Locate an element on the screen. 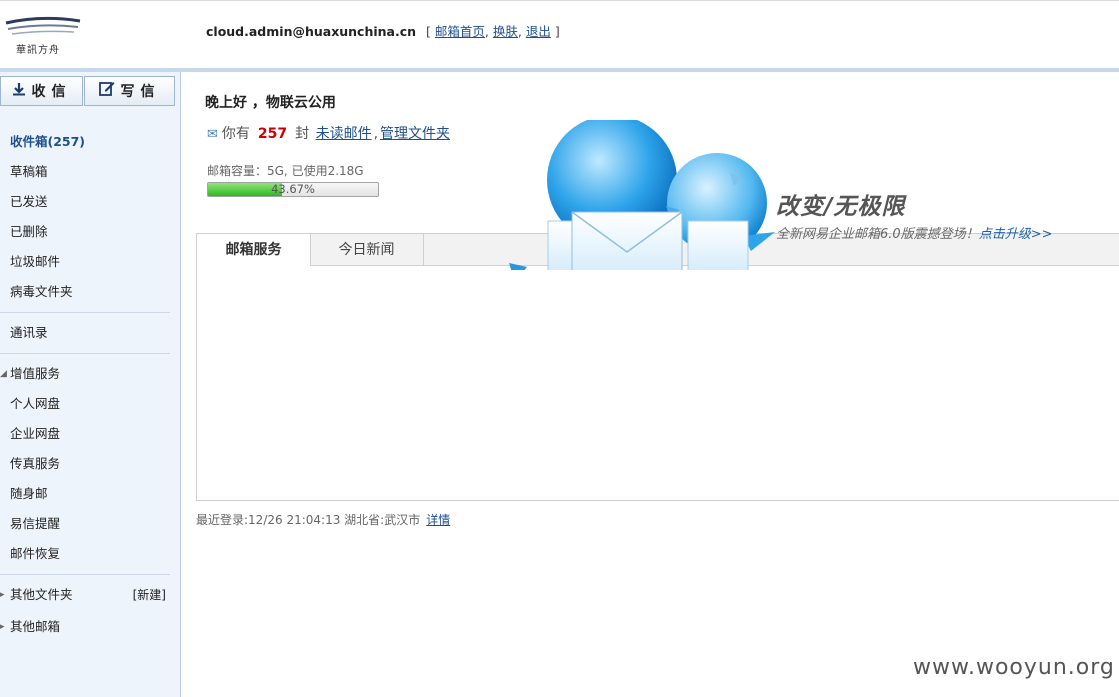 The image size is (1119, 697). folder-deleted: 已删除 is located at coordinates (88, 232).